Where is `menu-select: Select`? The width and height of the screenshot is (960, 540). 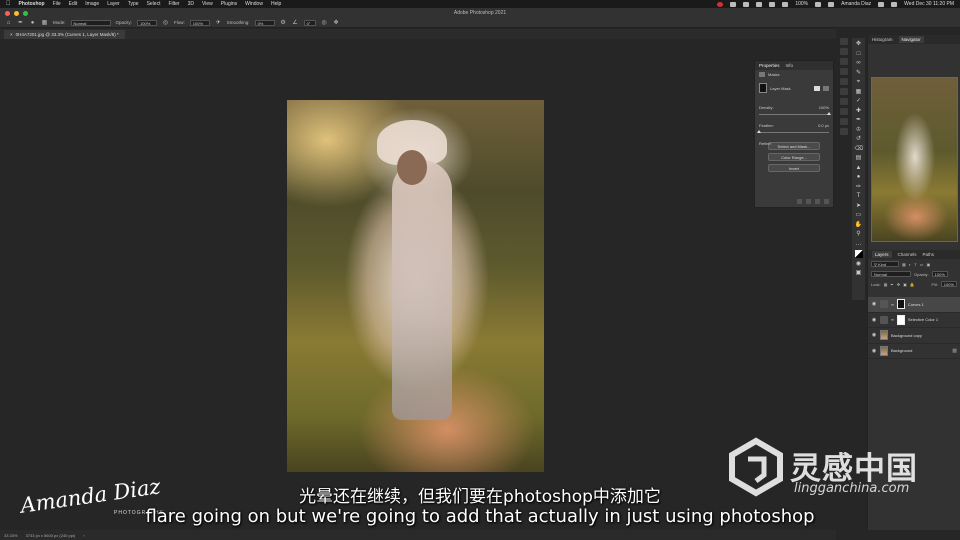
menu-select: Select is located at coordinates (154, 4).